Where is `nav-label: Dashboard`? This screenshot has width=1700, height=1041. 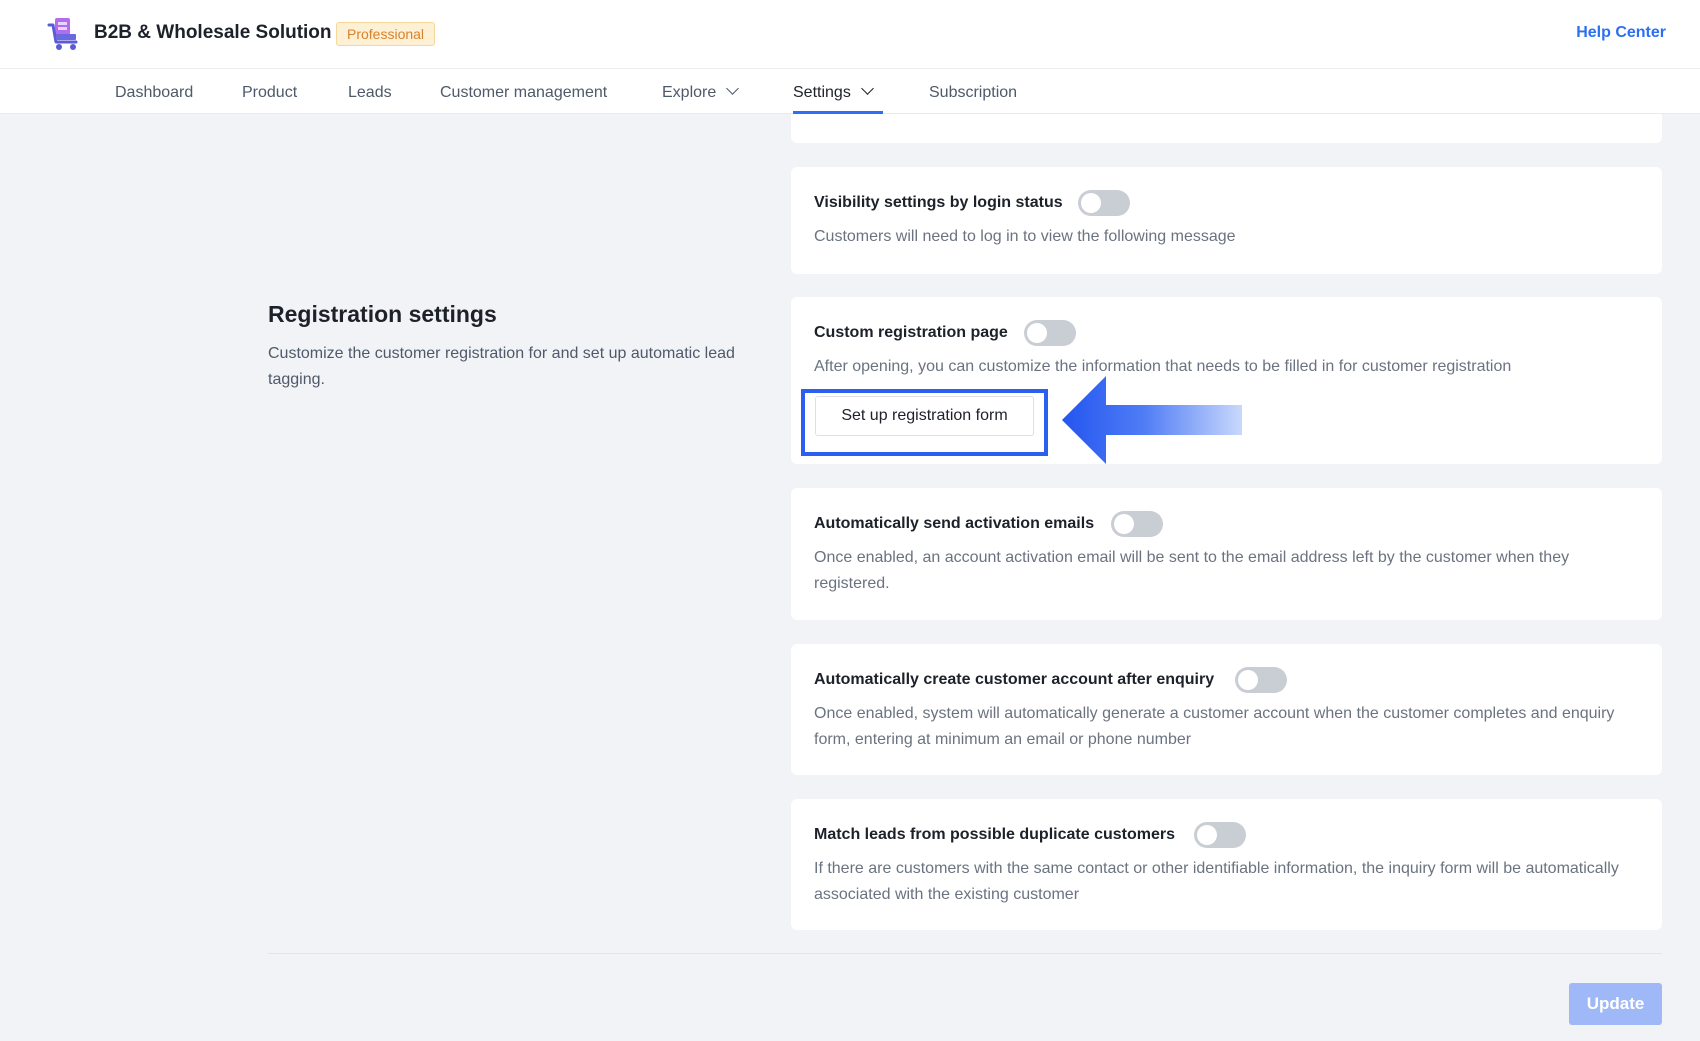 nav-label: Dashboard is located at coordinates (154, 92).